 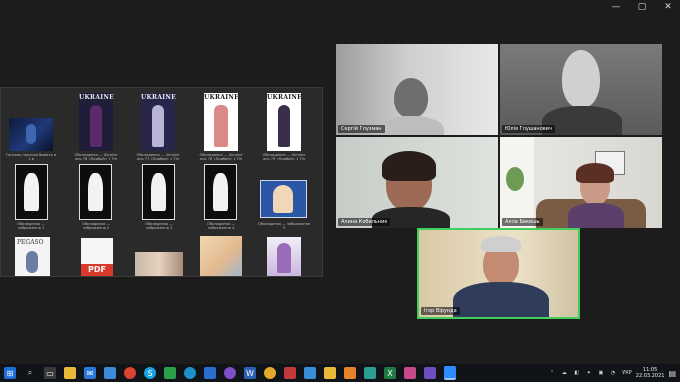 What do you see at coordinates (650, 376) in the screenshot?
I see `clock-date: 22.03.2021` at bounding box center [650, 376].